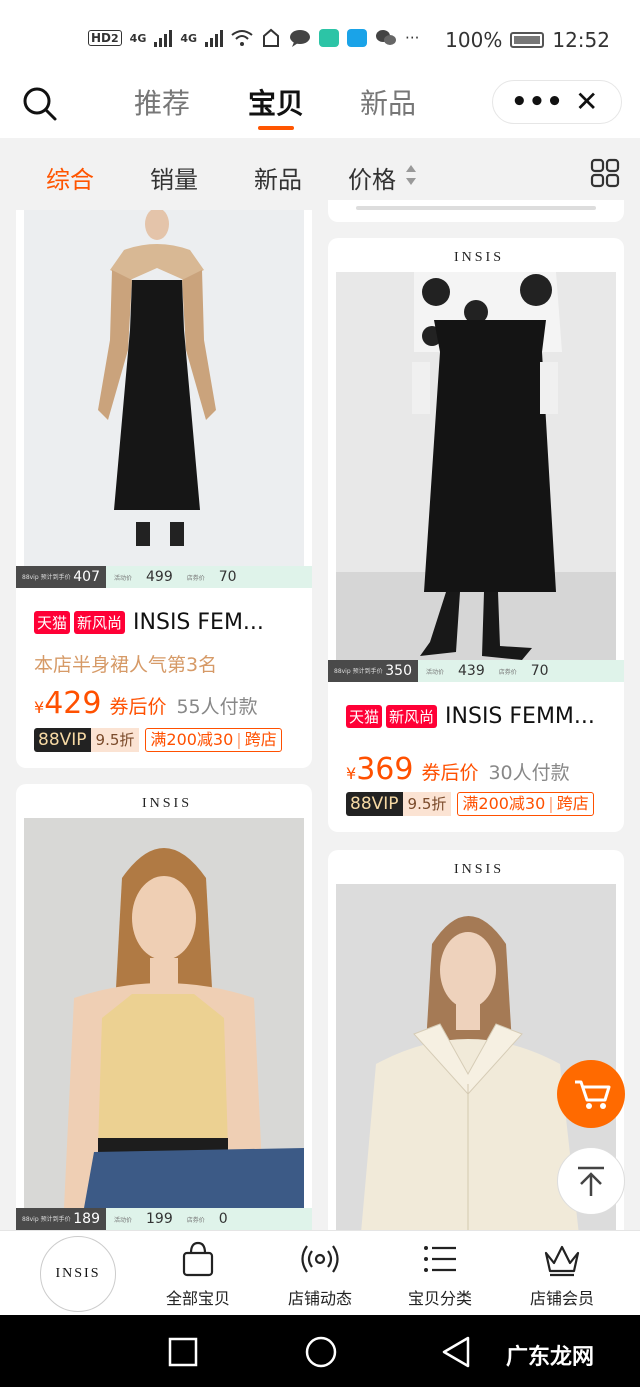  Describe the element at coordinates (561, 1298) in the screenshot. I see `tab-membership-label: 店铺会员` at that location.